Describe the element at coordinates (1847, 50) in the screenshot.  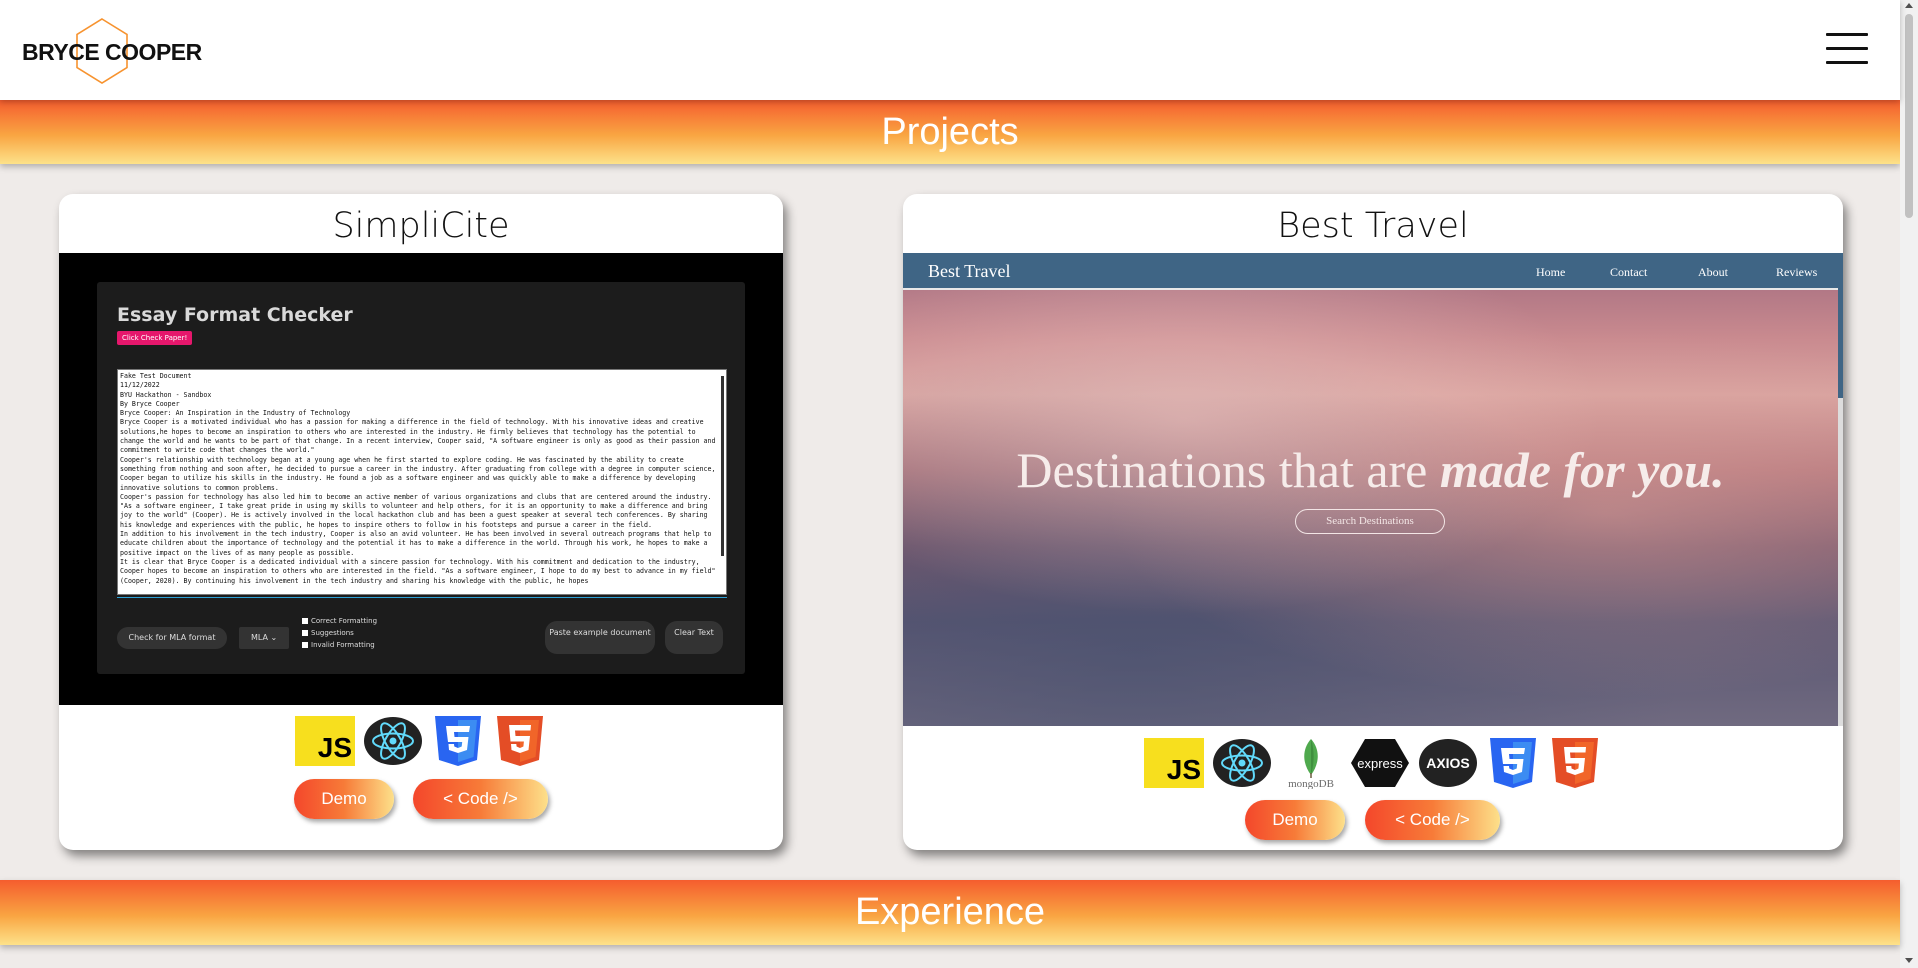
I see `hamburger-menu-icon` at that location.